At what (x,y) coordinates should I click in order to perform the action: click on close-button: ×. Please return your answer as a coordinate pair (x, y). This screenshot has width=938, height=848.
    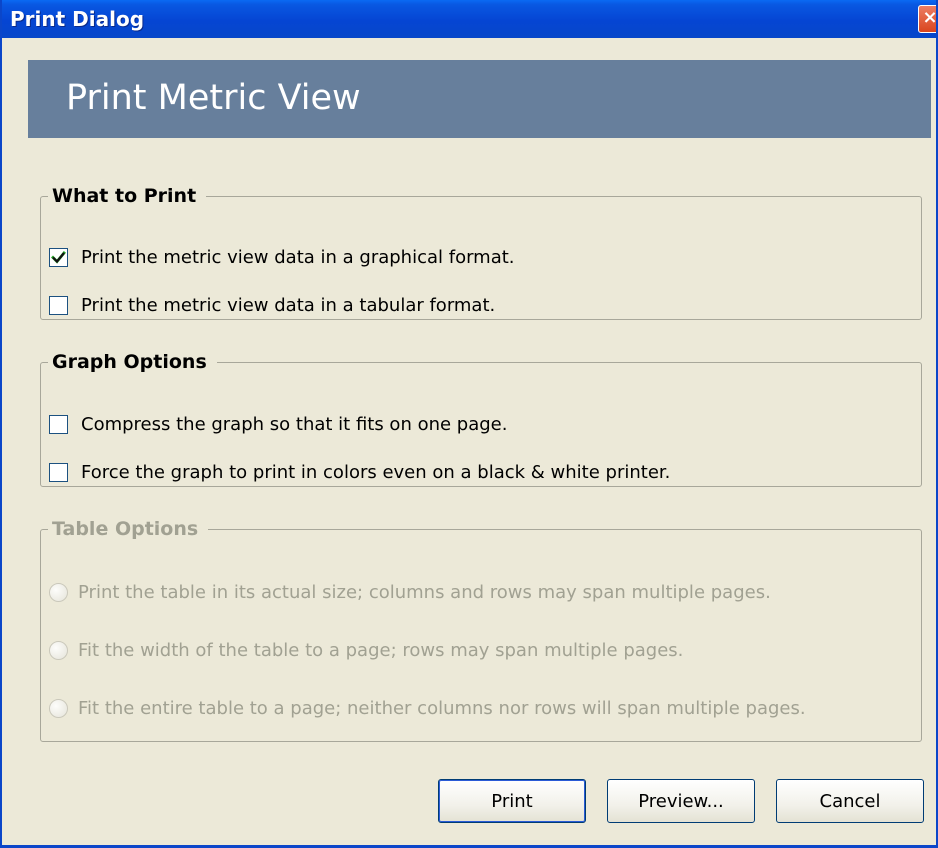
    Looking at the image, I should click on (928, 19).